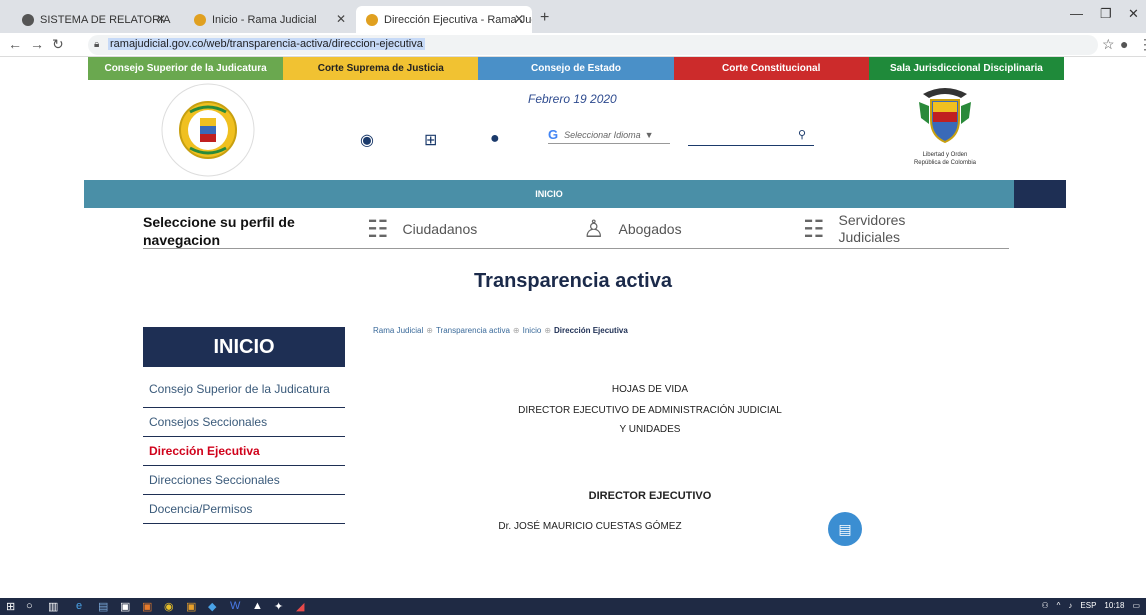  I want to click on back-arrow-icon: ←, so click(15, 44).